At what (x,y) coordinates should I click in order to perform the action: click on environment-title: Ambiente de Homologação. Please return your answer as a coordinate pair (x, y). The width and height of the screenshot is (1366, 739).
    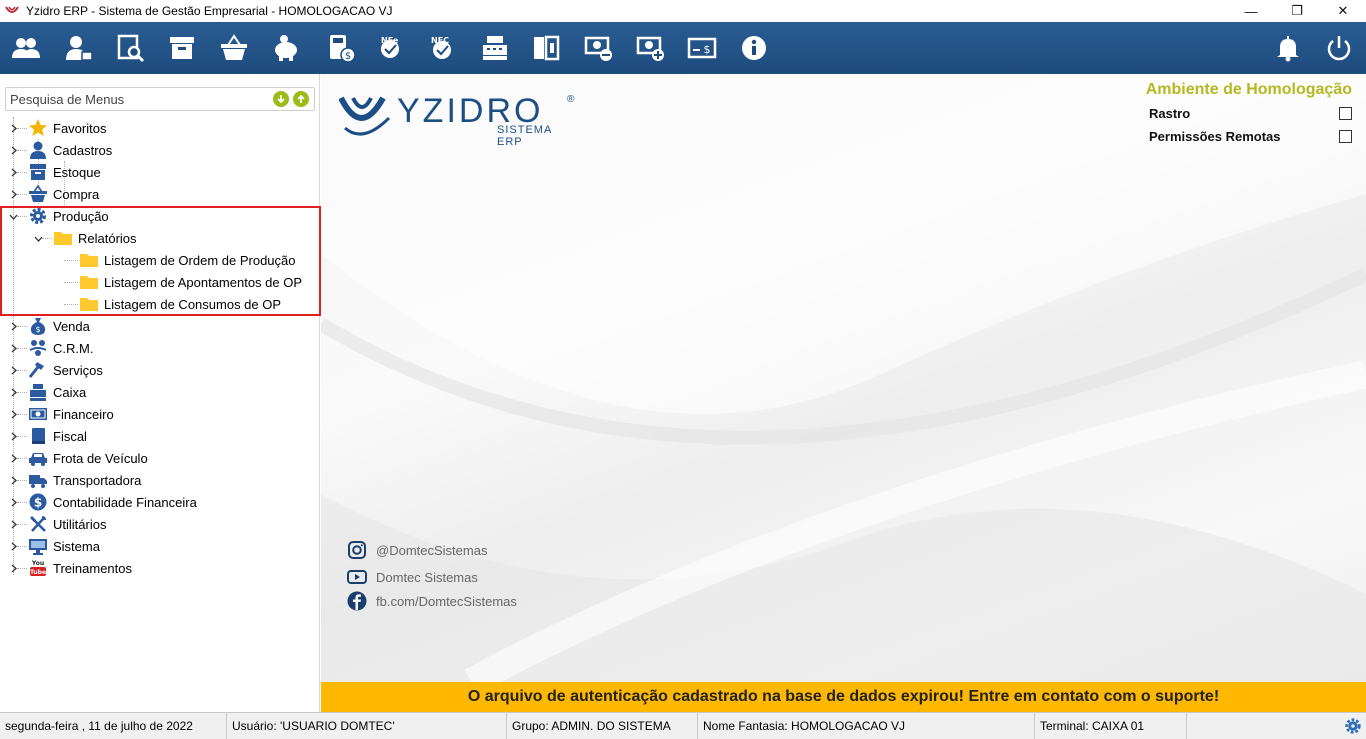
    Looking at the image, I should click on (1248, 89).